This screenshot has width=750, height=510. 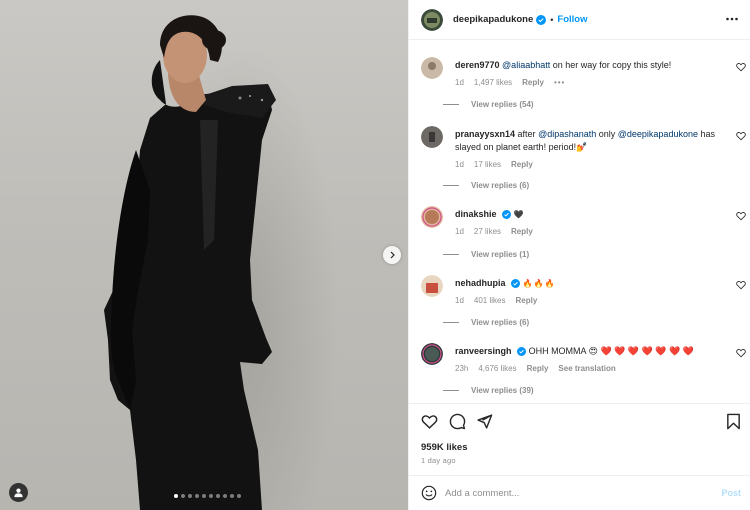 I want to click on comment-text: only, so click(x=607, y=134).